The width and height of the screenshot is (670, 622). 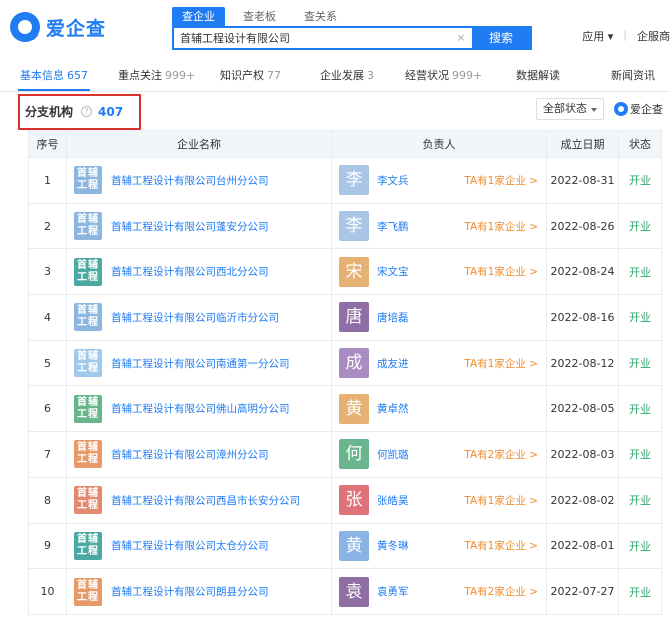 I want to click on search-type-tabs: 查企业 查老板 查关系, so click(x=263, y=16).